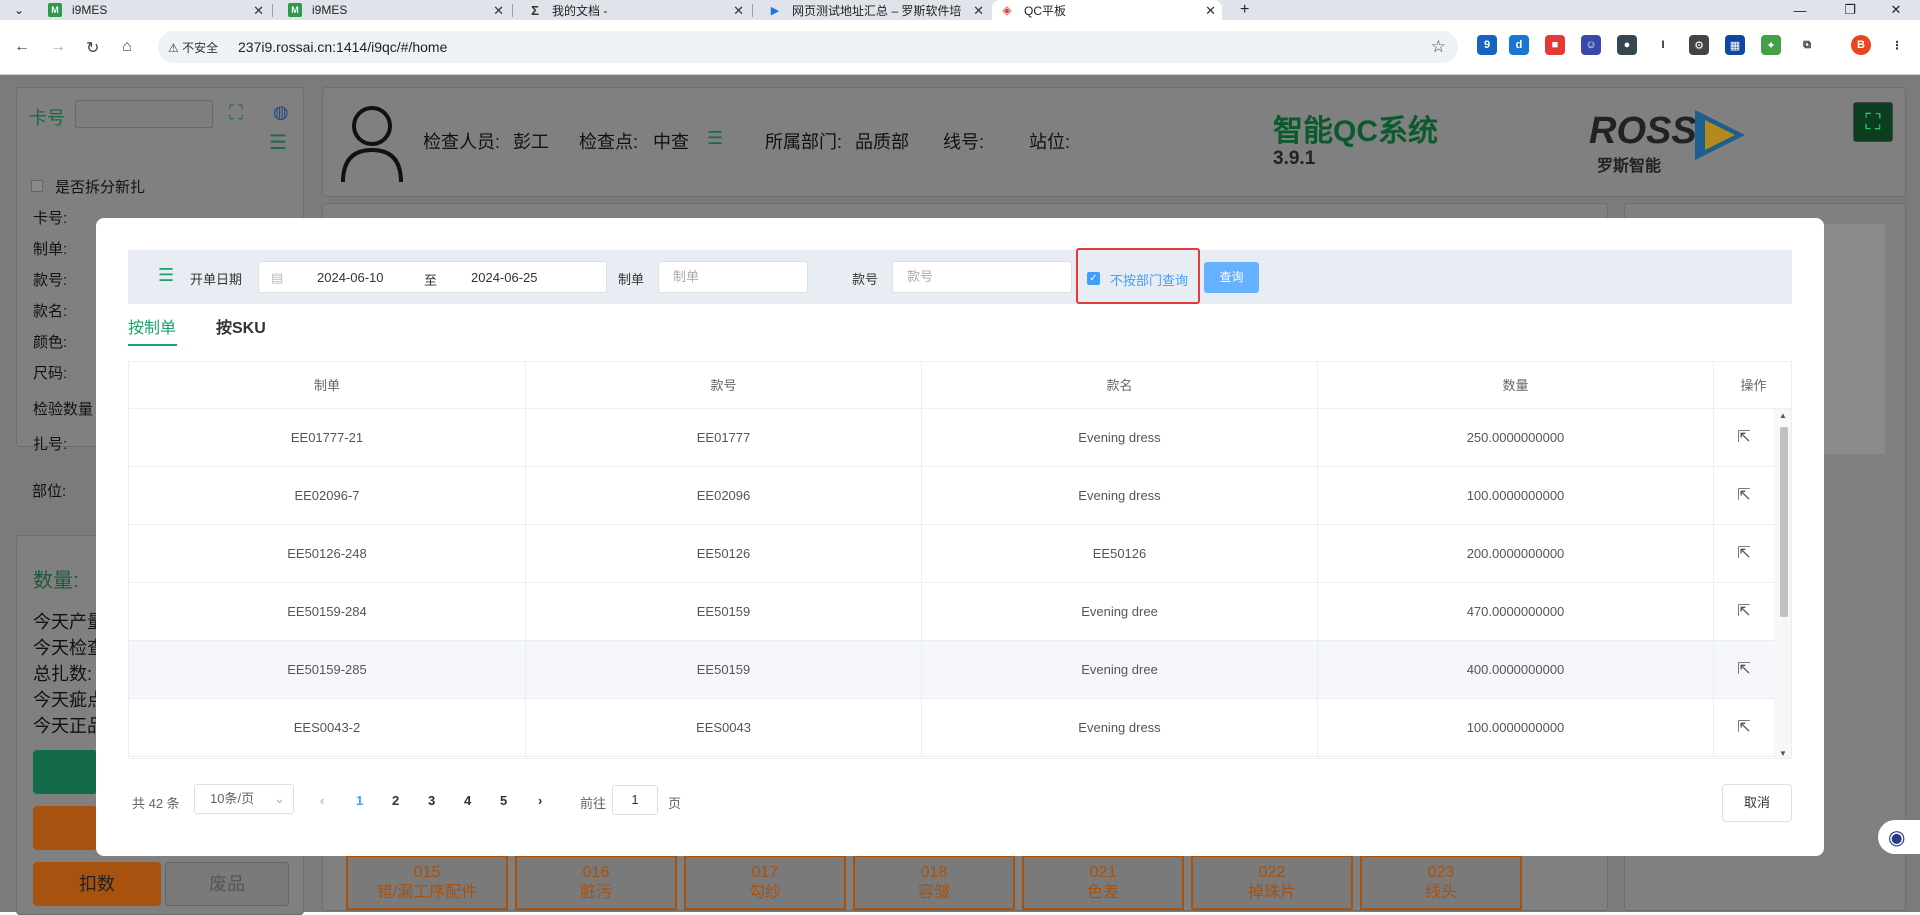 The image size is (1920, 915). What do you see at coordinates (1627, 45) in the screenshot?
I see `extension-chat-icon: ●` at bounding box center [1627, 45].